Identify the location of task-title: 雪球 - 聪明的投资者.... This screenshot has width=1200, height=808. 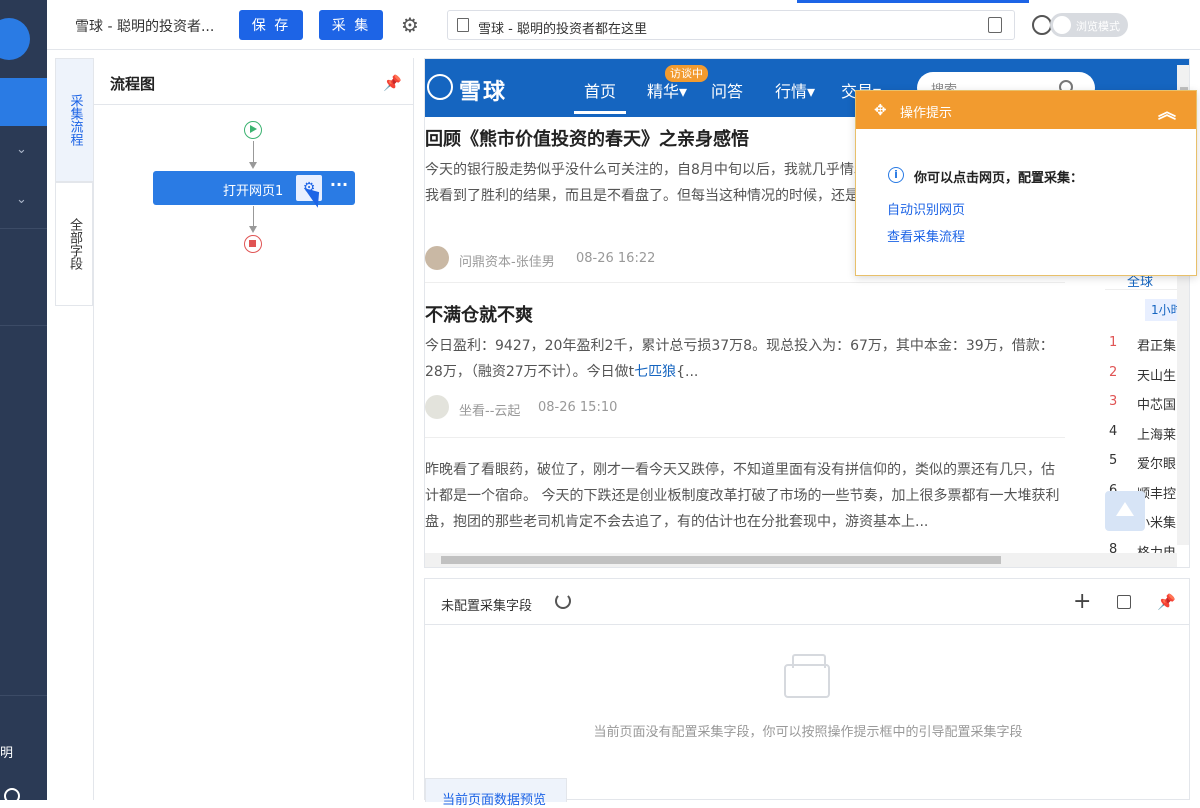
(145, 27).